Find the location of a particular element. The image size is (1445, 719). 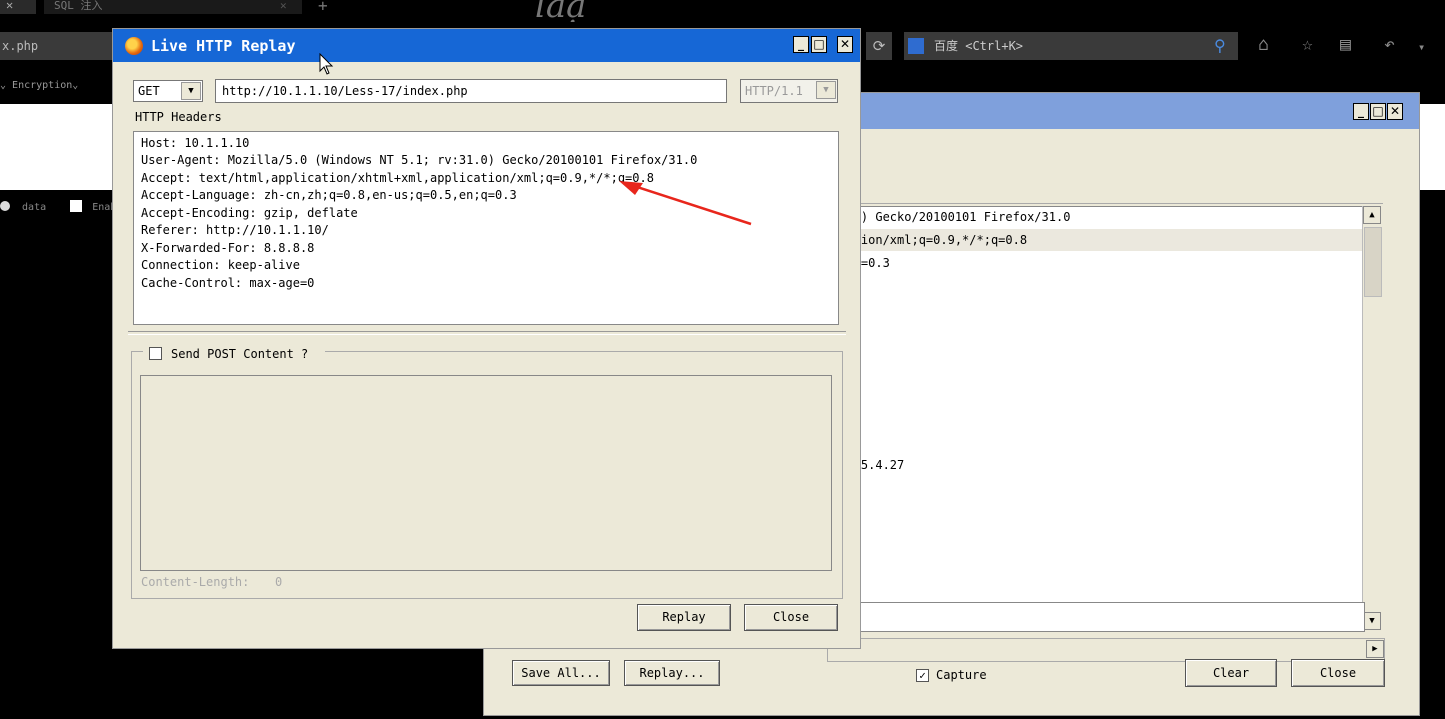

header-line: Accept-Encoding: gzip, deflate is located at coordinates (249, 213).